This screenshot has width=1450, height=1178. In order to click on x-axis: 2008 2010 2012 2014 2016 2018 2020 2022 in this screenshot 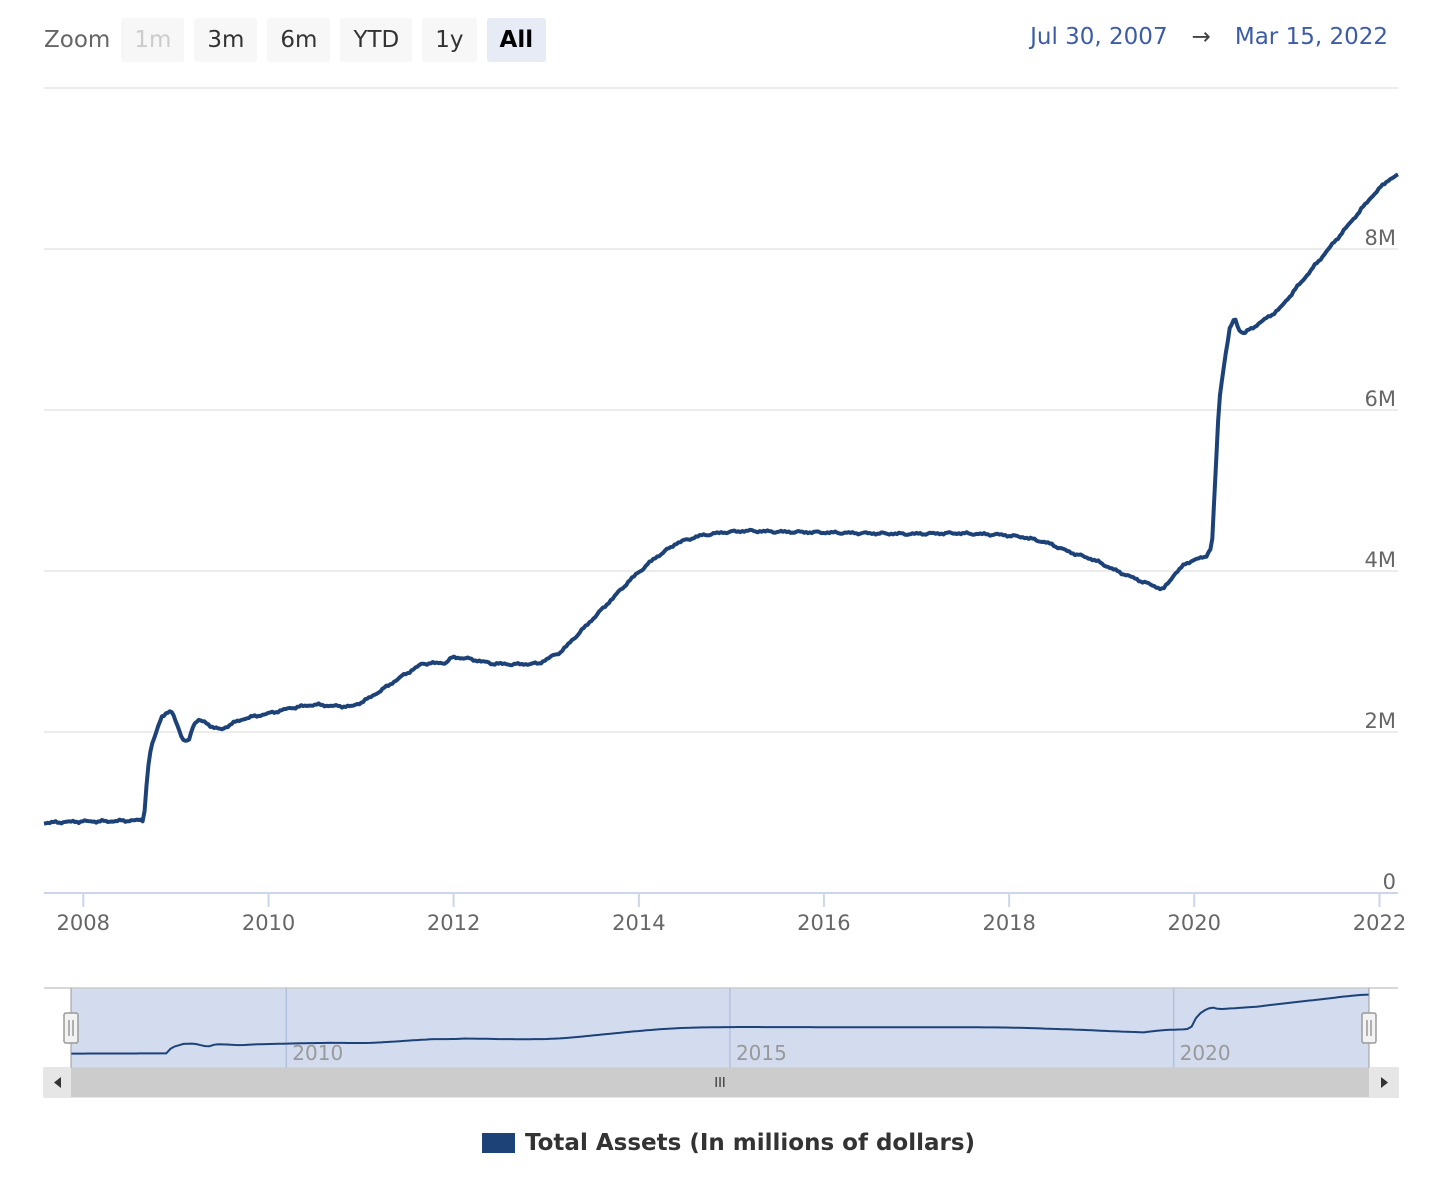, I will do `click(725, 913)`.